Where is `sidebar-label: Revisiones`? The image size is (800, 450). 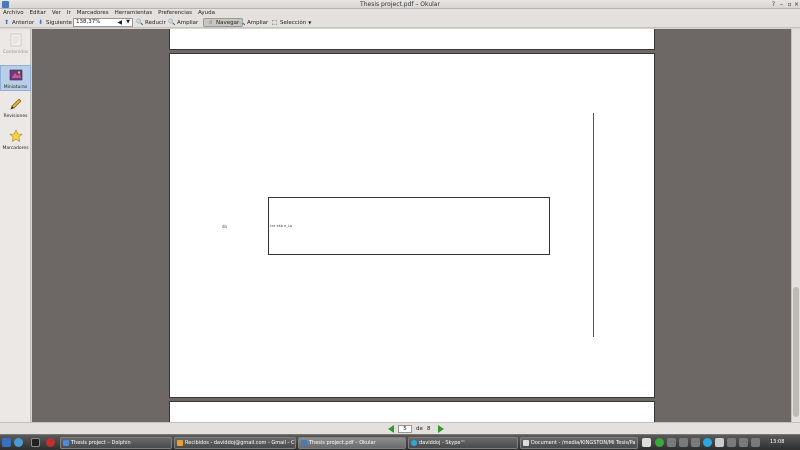 sidebar-label: Revisiones is located at coordinates (15, 116).